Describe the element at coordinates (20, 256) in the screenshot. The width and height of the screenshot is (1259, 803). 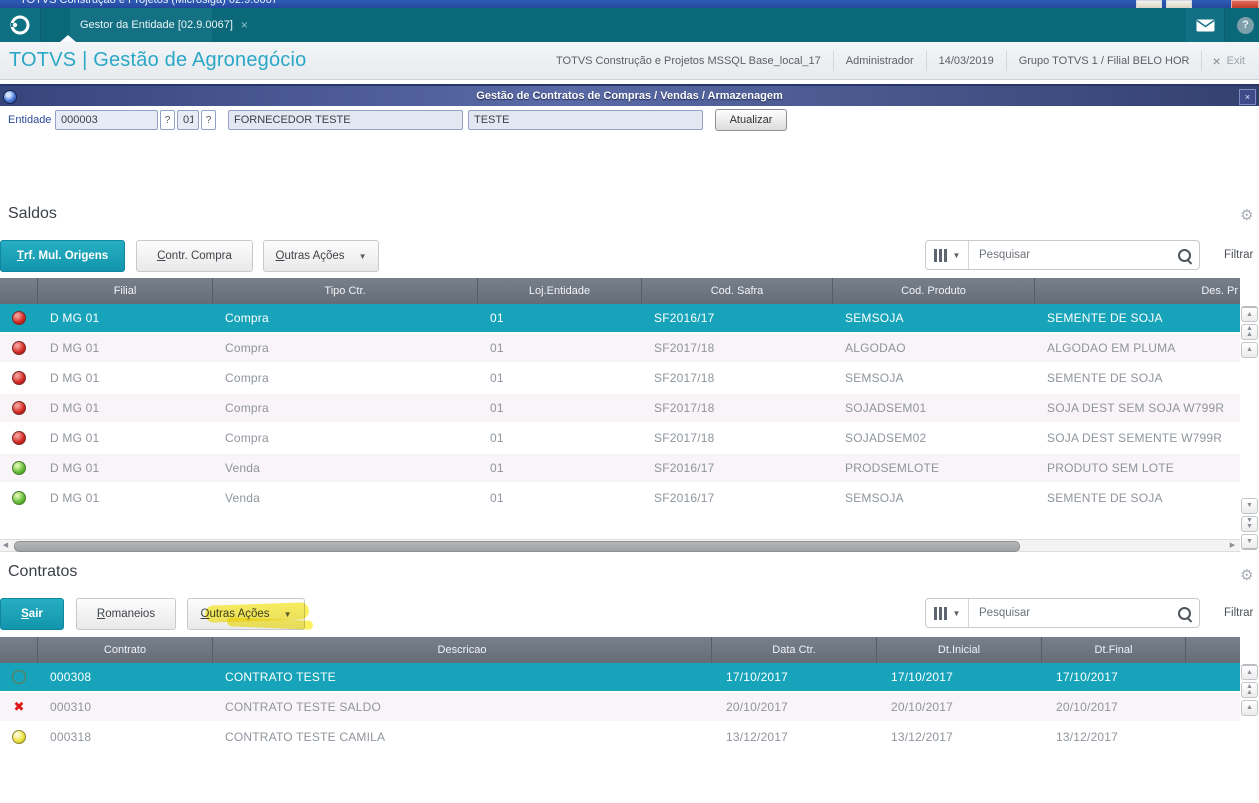
I see `button-accel: T` at that location.